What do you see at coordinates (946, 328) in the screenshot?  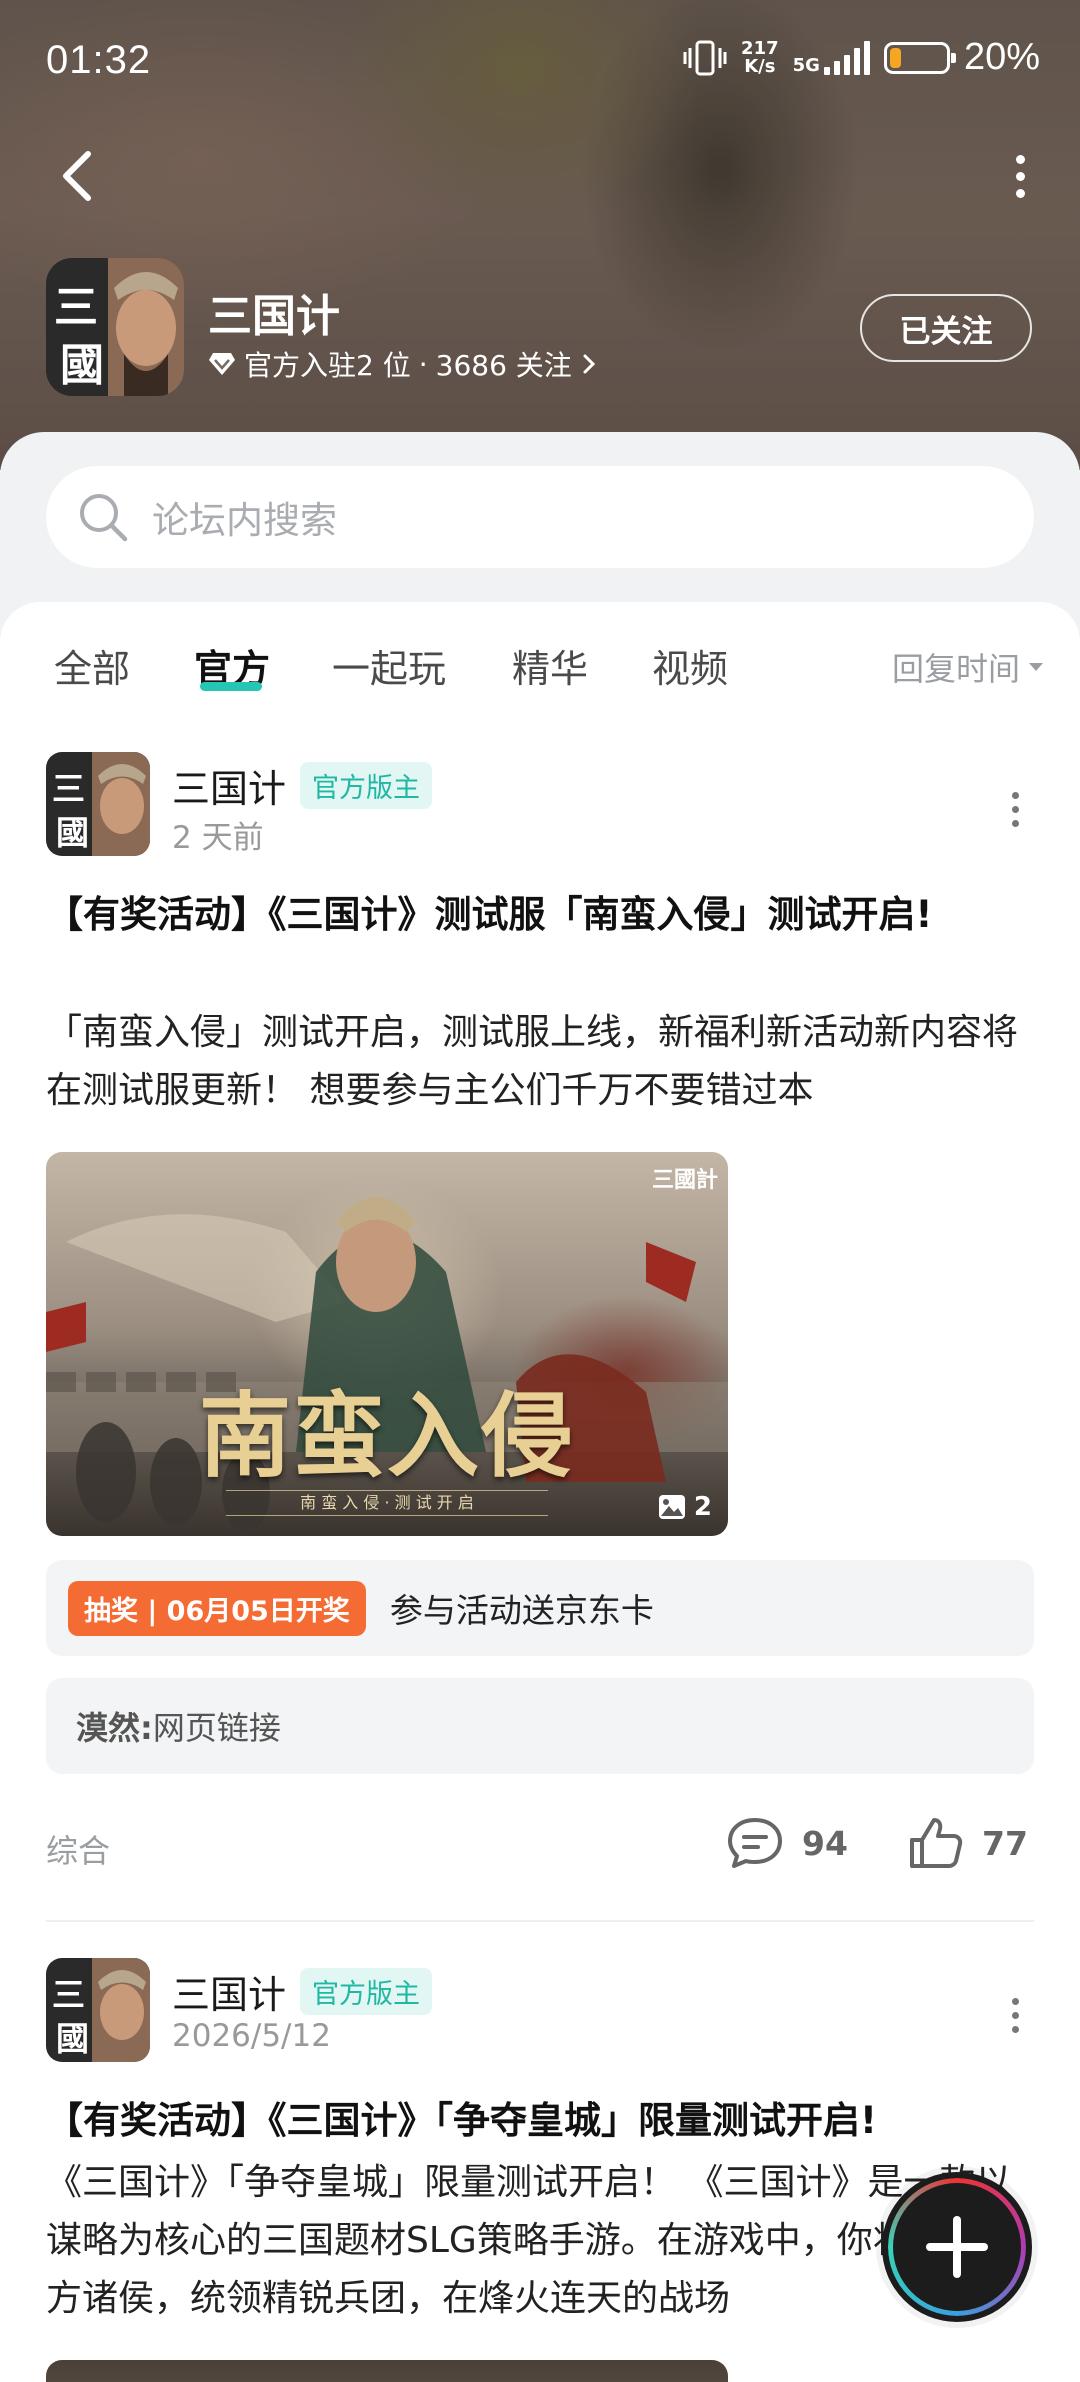 I see `follow-button: 已关注` at bounding box center [946, 328].